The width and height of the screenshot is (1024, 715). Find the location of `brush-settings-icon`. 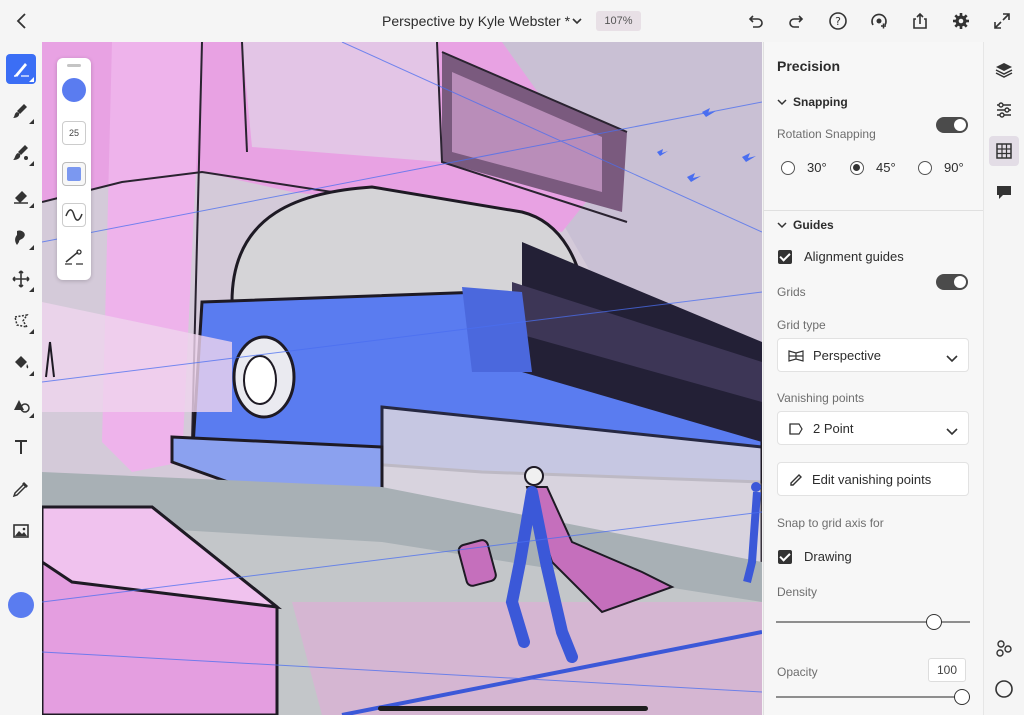

brush-settings-icon is located at coordinates (74, 257).